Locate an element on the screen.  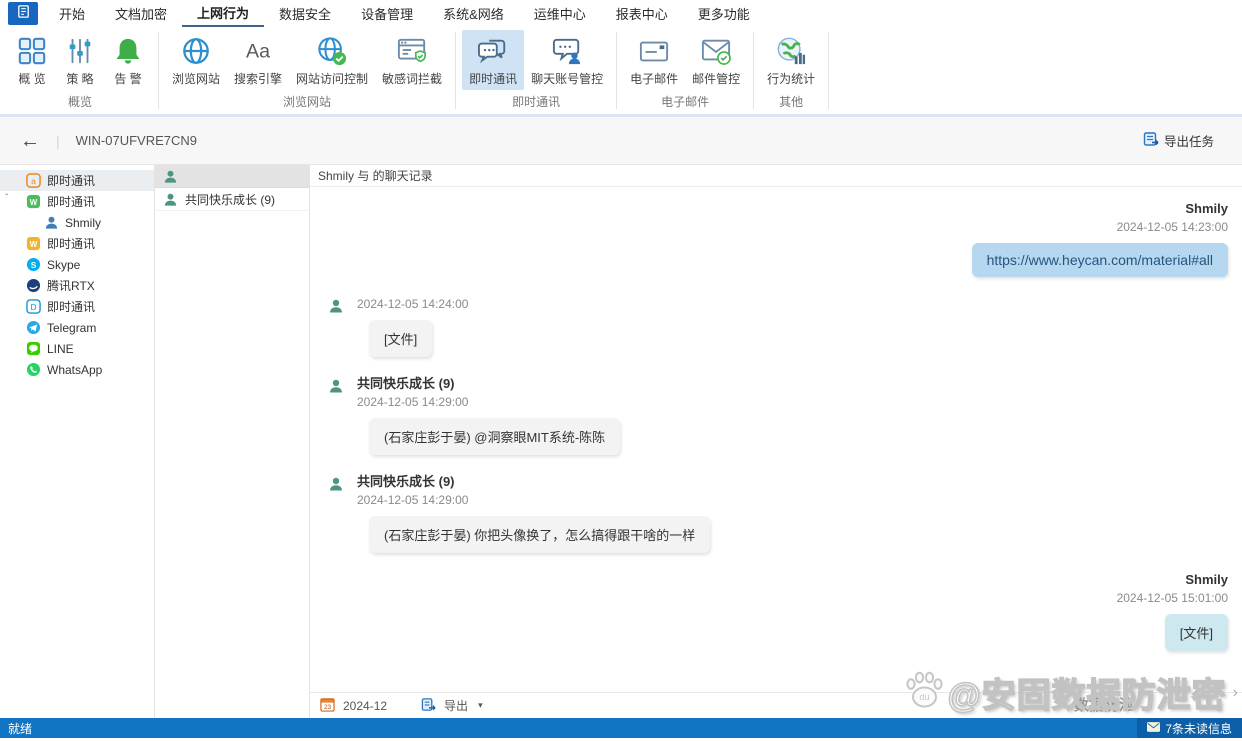
sidebar-item-whatsapp: WhatsApp is located at coordinates (77, 369).